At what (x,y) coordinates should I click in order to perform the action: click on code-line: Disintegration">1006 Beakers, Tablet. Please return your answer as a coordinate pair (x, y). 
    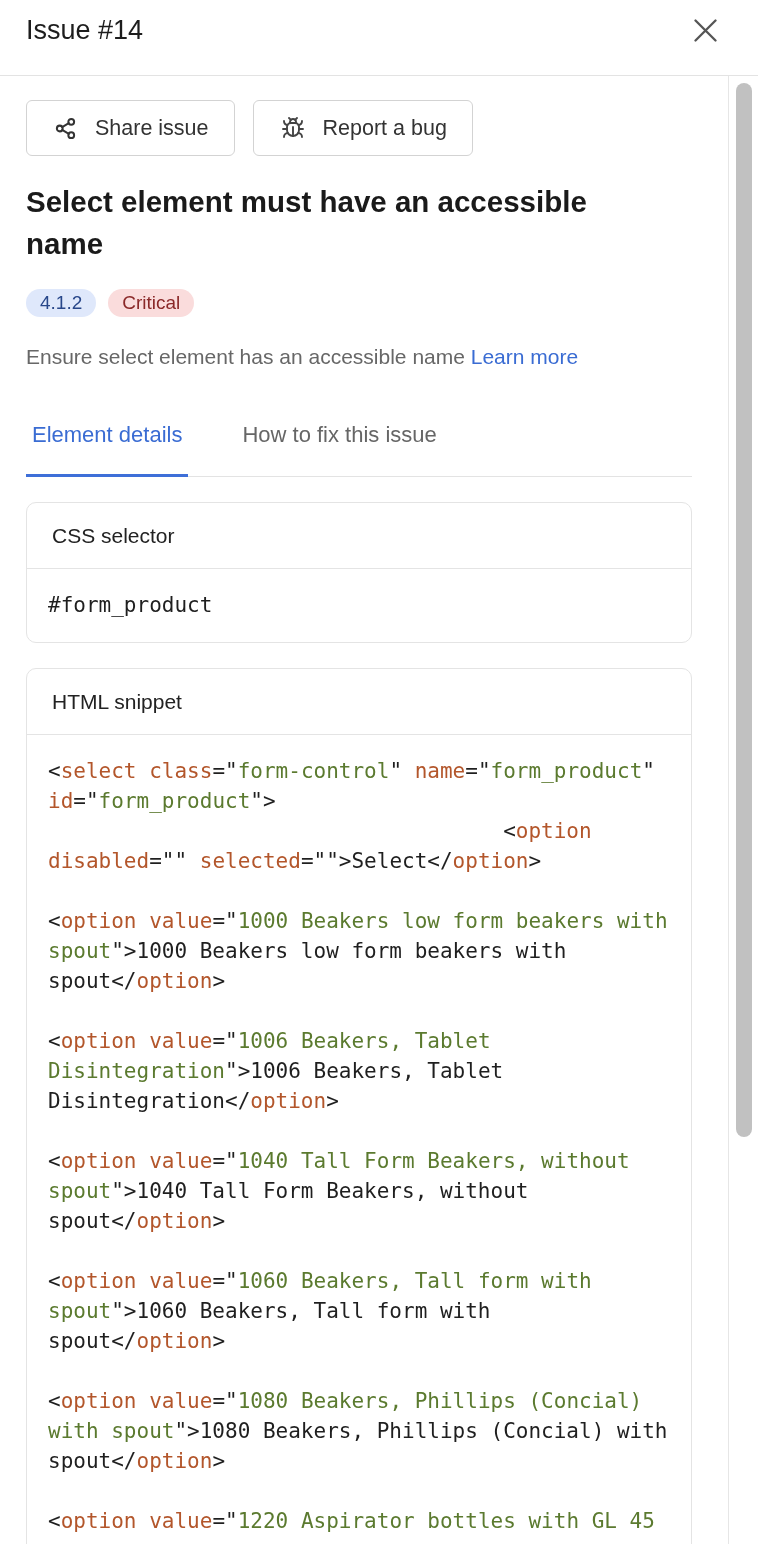
    Looking at the image, I should click on (276, 1071).